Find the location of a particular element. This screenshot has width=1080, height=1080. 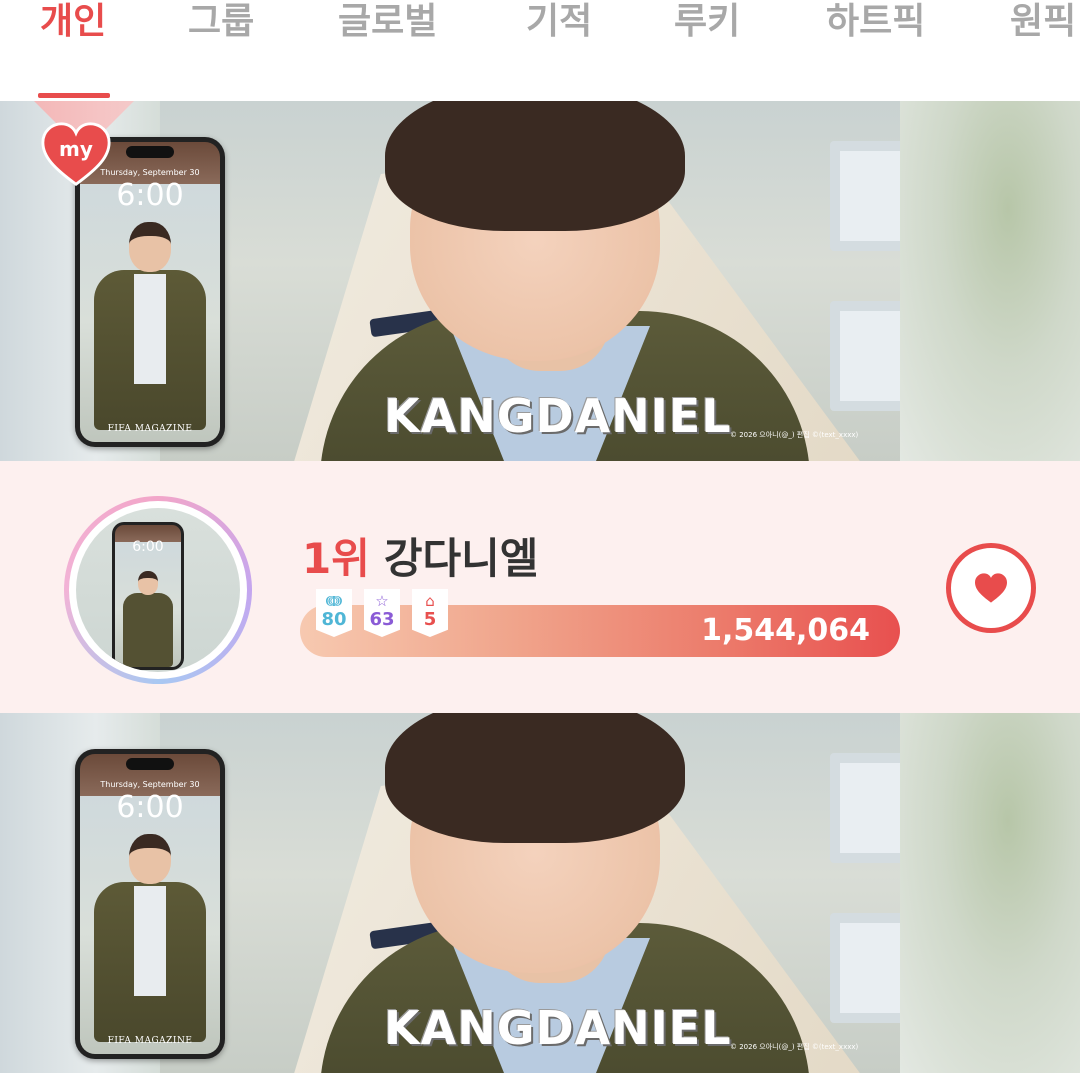

phone-date: Thursday, September 30 is located at coordinates (150, 784).